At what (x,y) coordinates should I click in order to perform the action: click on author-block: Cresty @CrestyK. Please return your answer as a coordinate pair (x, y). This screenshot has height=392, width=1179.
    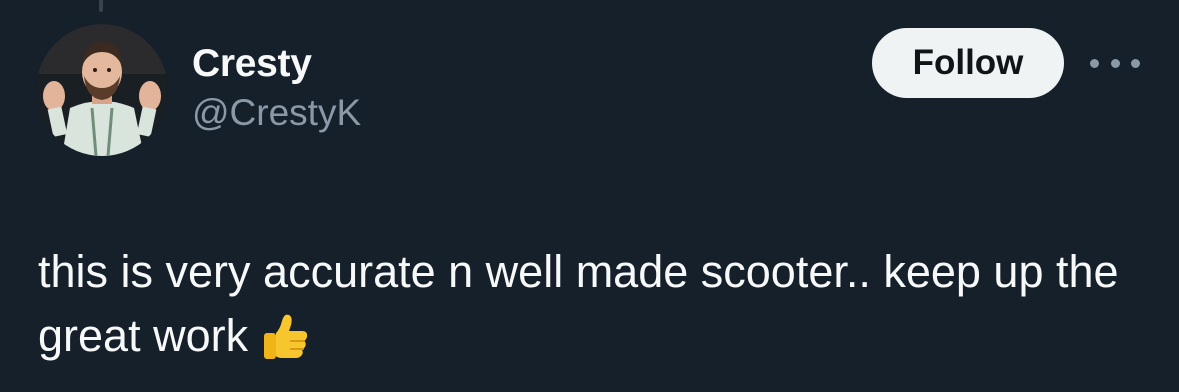
    Looking at the image, I should click on (276, 88).